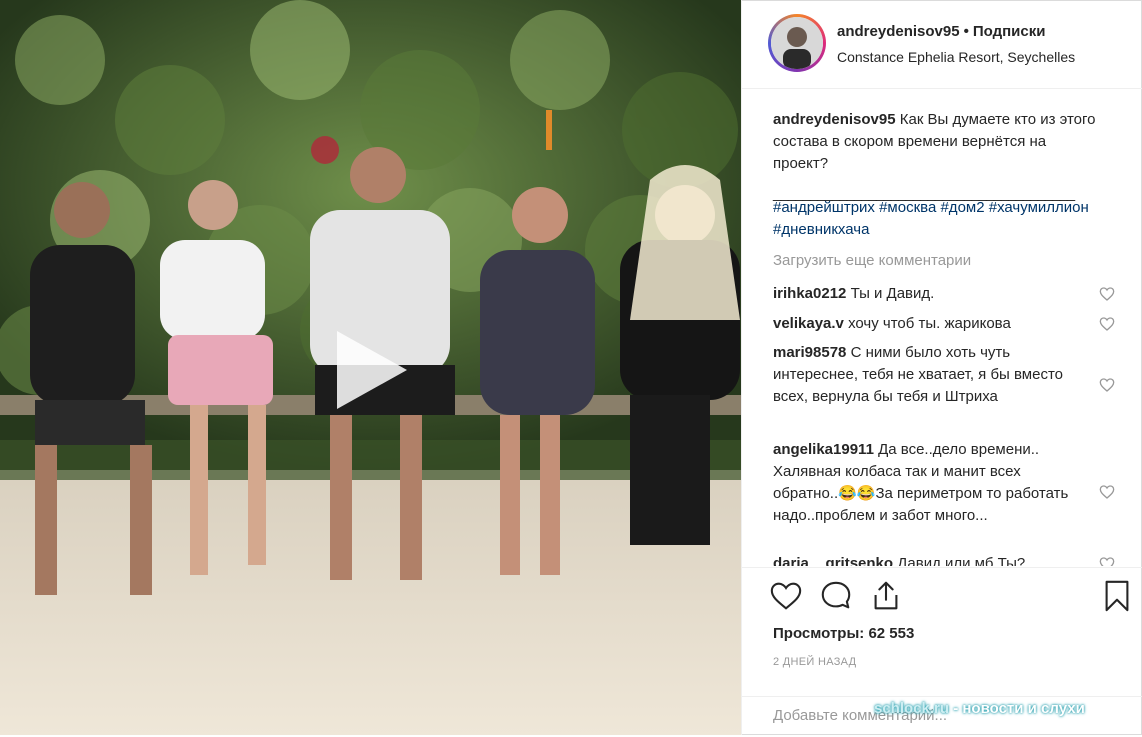  What do you see at coordinates (929, 323) in the screenshot?
I see `comment-text: хочу чтоб ты. жарикова` at bounding box center [929, 323].